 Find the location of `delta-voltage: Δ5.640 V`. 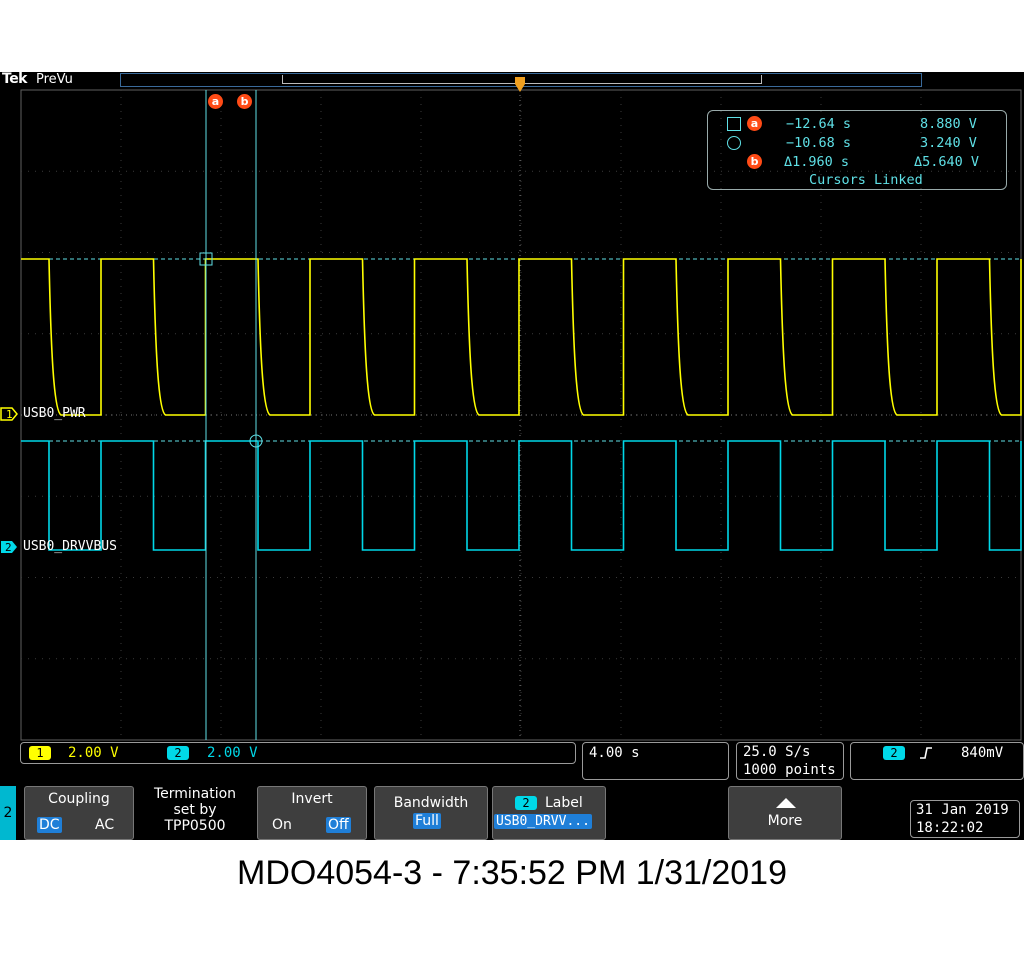

delta-voltage: Δ5.640 V is located at coordinates (947, 162).